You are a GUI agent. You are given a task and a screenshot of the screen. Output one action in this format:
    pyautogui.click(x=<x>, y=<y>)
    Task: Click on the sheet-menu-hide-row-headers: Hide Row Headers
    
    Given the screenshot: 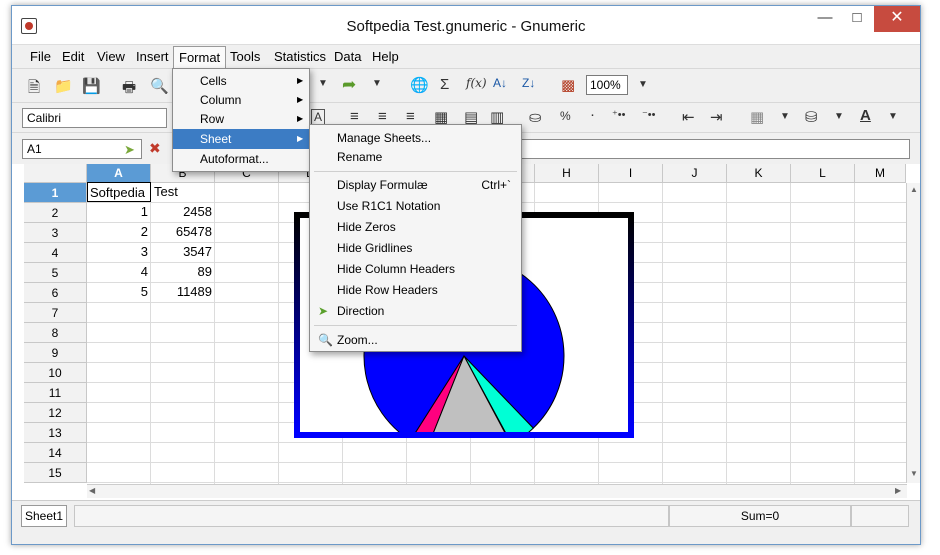 What is the action you would take?
    pyautogui.click(x=415, y=290)
    